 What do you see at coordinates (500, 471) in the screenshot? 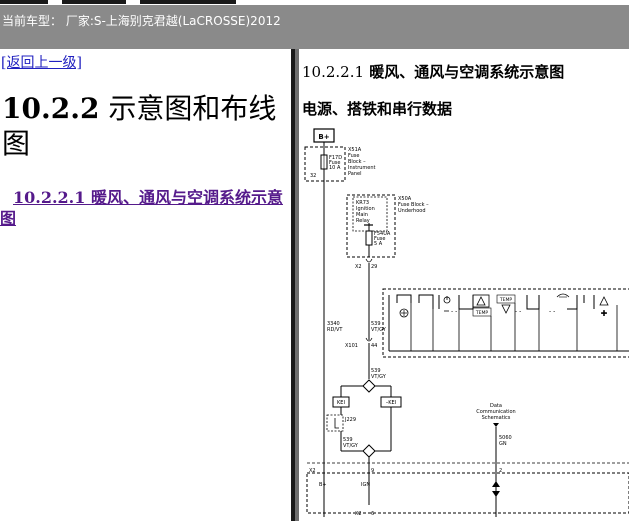
I see `pin-2-label: 2` at bounding box center [500, 471].